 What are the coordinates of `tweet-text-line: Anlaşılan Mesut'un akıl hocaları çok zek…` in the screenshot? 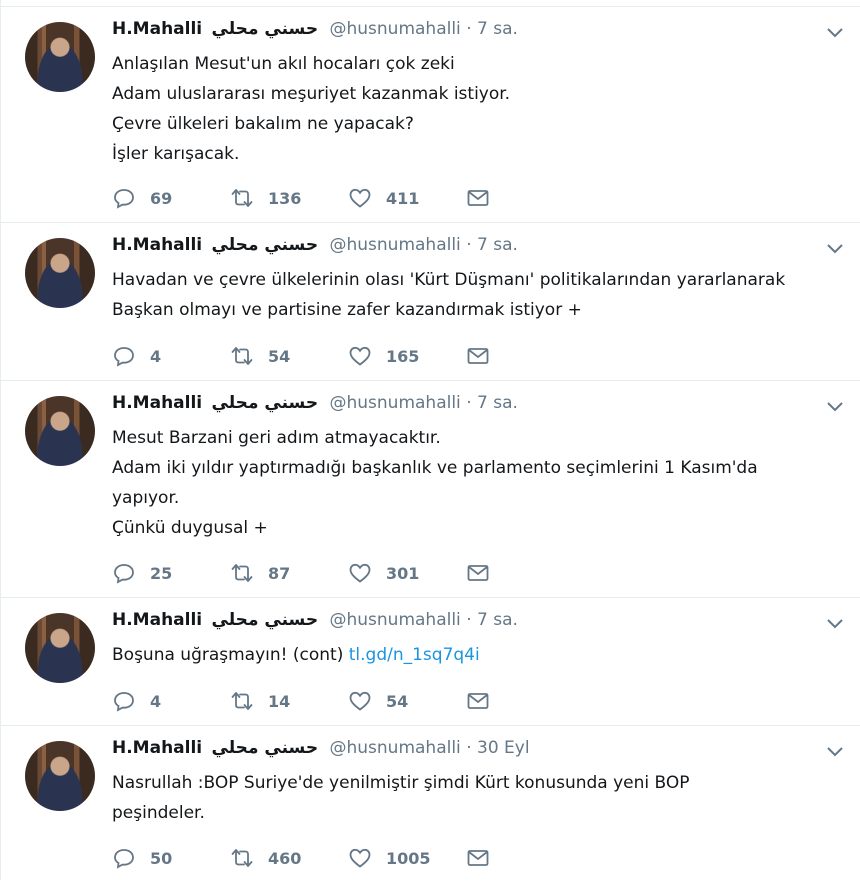 It's located at (283, 64).